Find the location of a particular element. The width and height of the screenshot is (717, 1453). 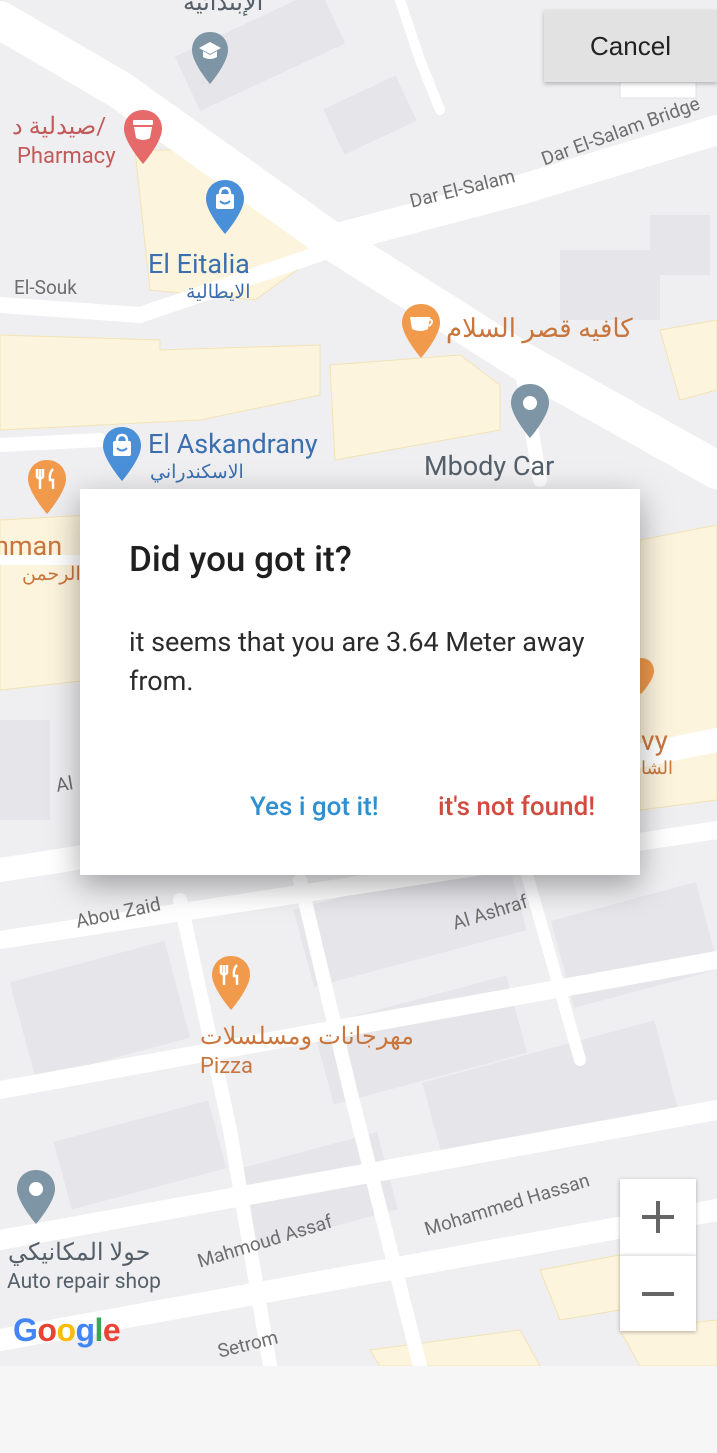

dialog-title: Did you got it? is located at coordinates (240, 559).